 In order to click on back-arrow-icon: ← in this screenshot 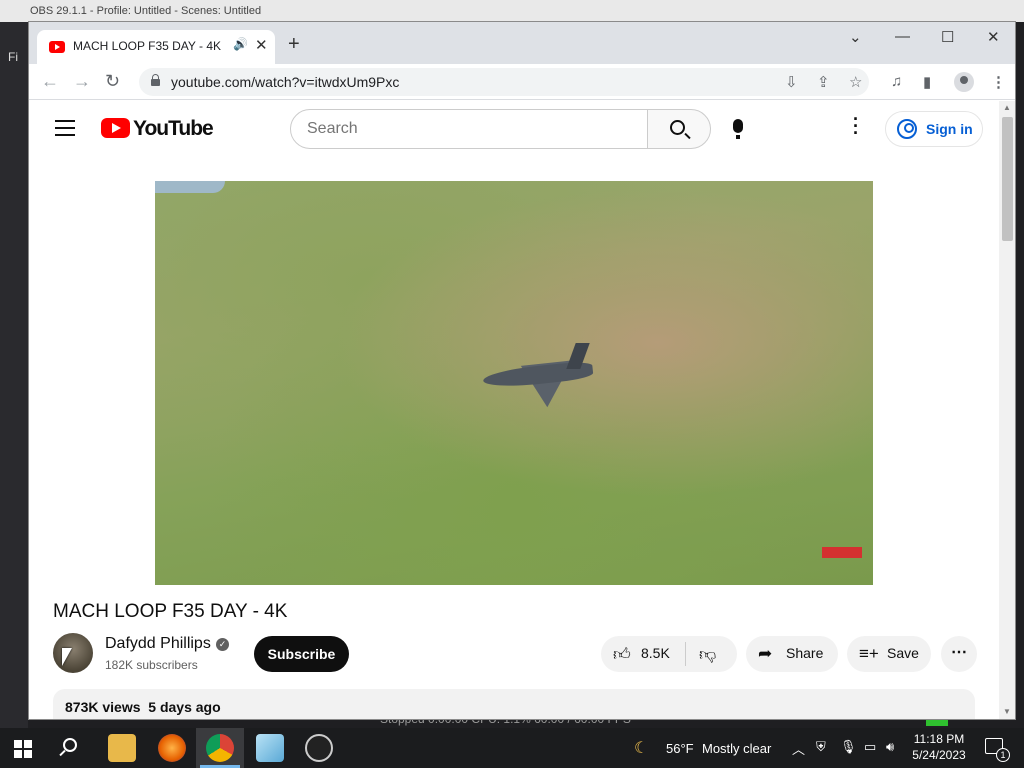, I will do `click(50, 81)`.